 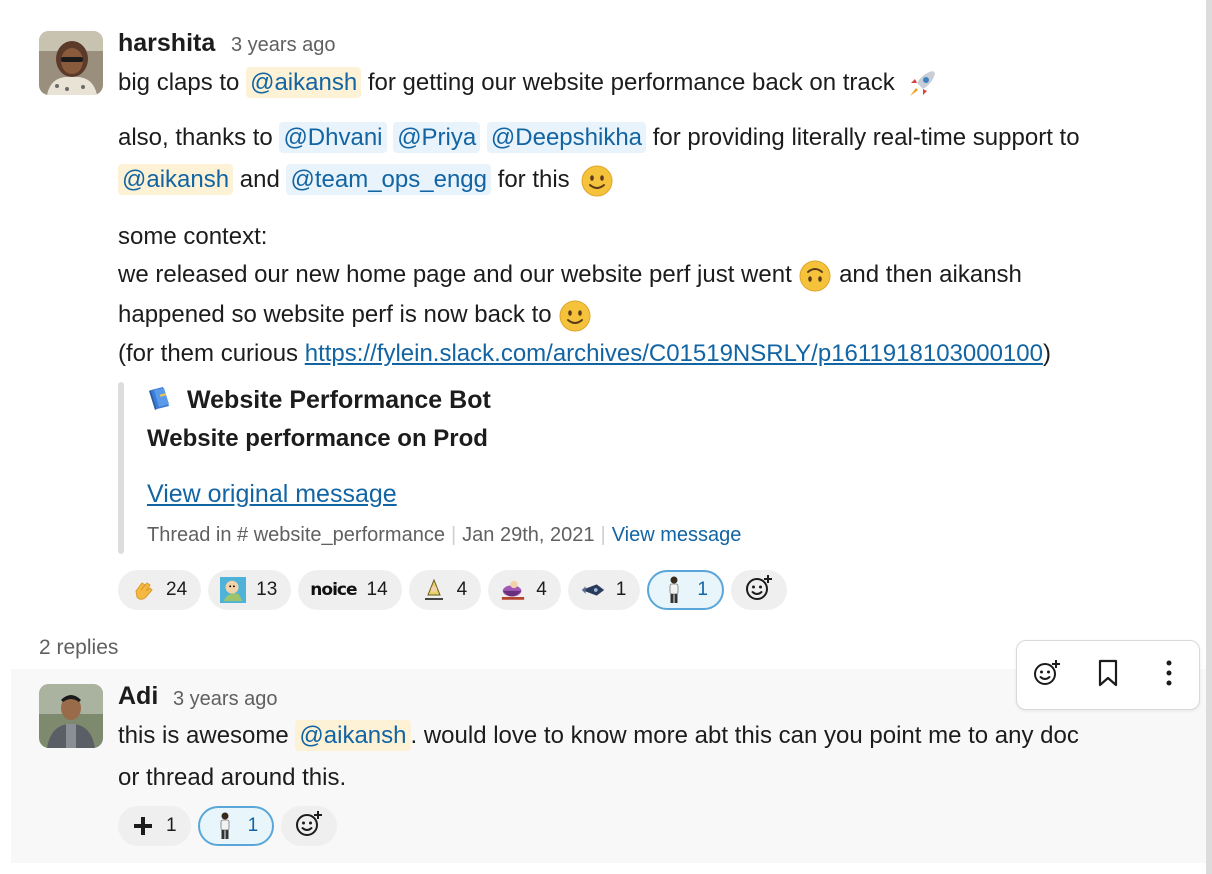 What do you see at coordinates (260, 179) in the screenshot?
I see `text: and` at bounding box center [260, 179].